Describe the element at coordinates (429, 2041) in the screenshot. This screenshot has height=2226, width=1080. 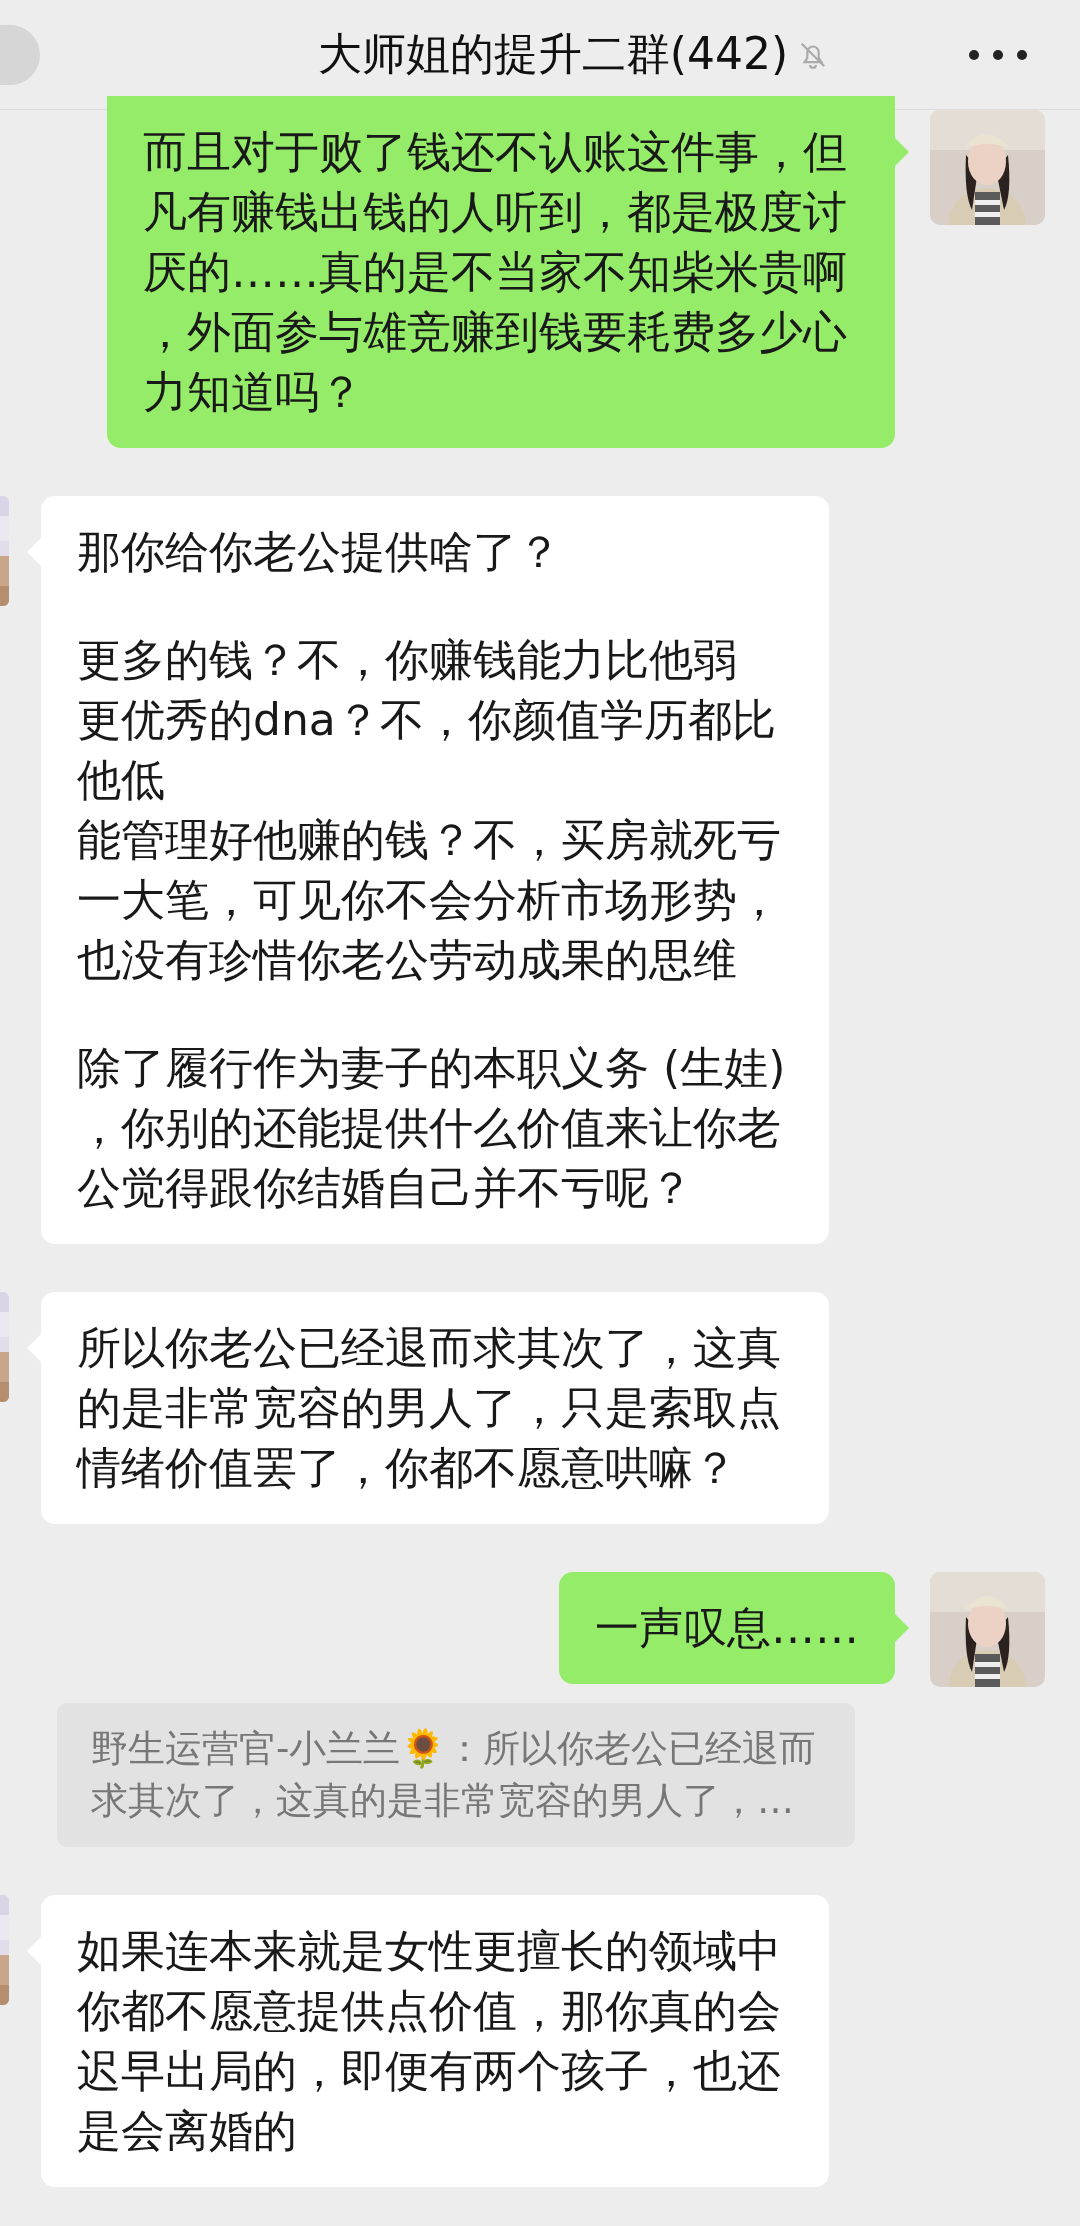
I see `message-text: 如果连本来就是女性更擅长的领域中你都不愿意提供点价值，那你真的会迟早出局的，即便有两个孩子，也还是会离婚的` at that location.